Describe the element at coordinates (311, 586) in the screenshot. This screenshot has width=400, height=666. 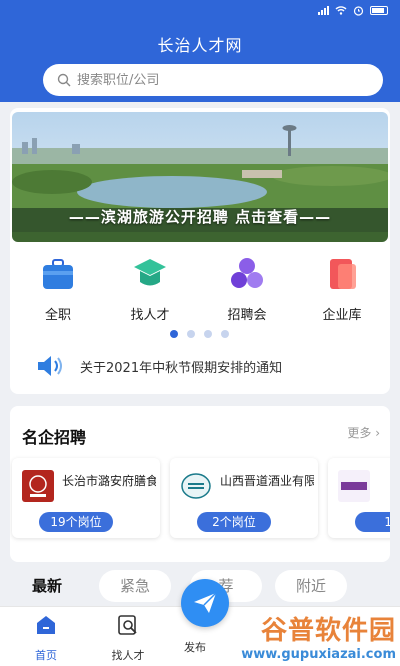
I see `tab-nearby: 附近` at that location.